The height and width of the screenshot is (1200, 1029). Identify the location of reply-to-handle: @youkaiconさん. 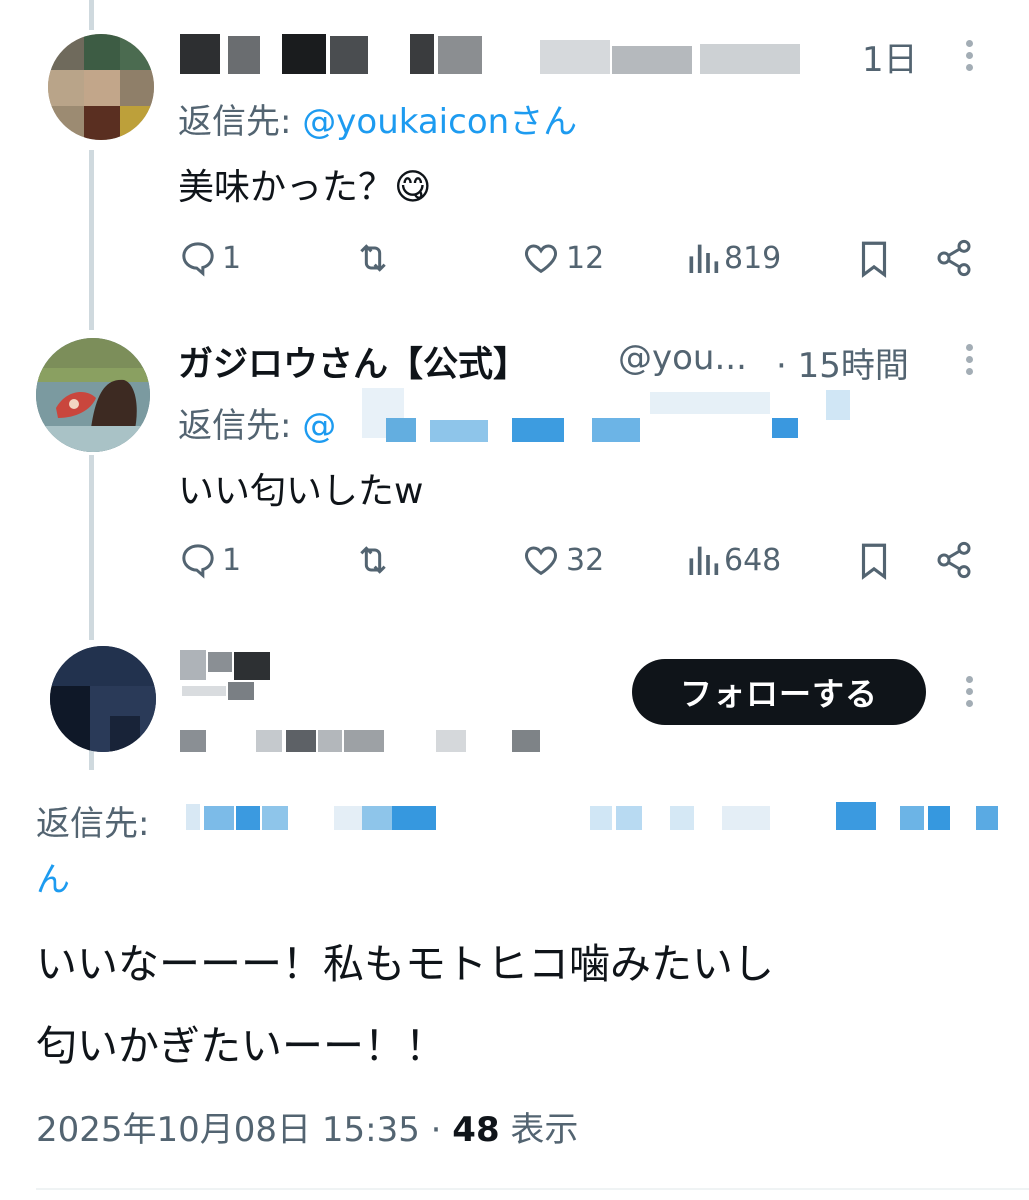
(439, 122).